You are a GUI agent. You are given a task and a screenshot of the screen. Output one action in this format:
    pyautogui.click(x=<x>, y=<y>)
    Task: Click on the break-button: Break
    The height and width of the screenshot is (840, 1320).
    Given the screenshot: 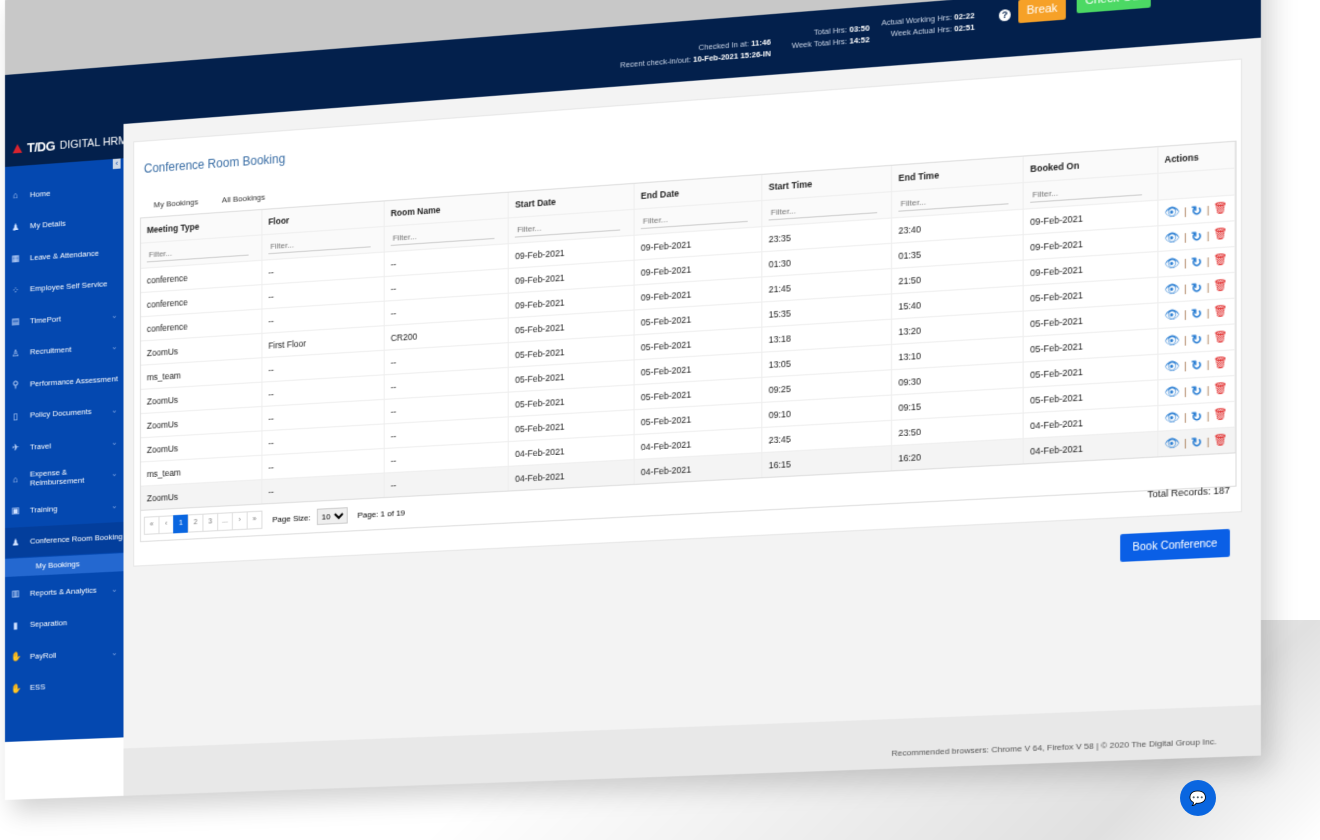 What is the action you would take?
    pyautogui.click(x=1042, y=12)
    